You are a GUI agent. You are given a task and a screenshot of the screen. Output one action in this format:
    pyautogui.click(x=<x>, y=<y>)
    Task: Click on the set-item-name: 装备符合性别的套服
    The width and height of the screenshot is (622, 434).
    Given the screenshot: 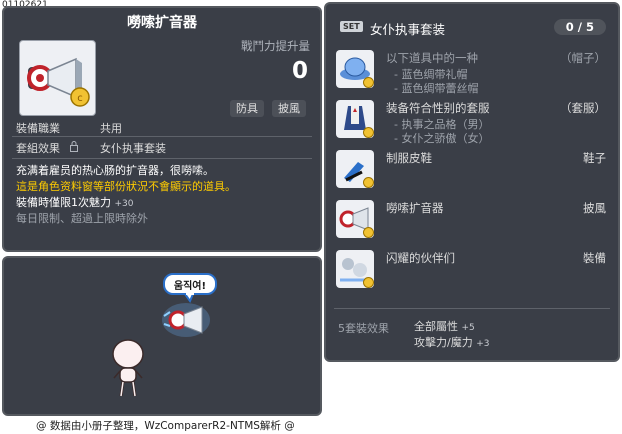 What is the action you would take?
    pyautogui.click(x=438, y=108)
    